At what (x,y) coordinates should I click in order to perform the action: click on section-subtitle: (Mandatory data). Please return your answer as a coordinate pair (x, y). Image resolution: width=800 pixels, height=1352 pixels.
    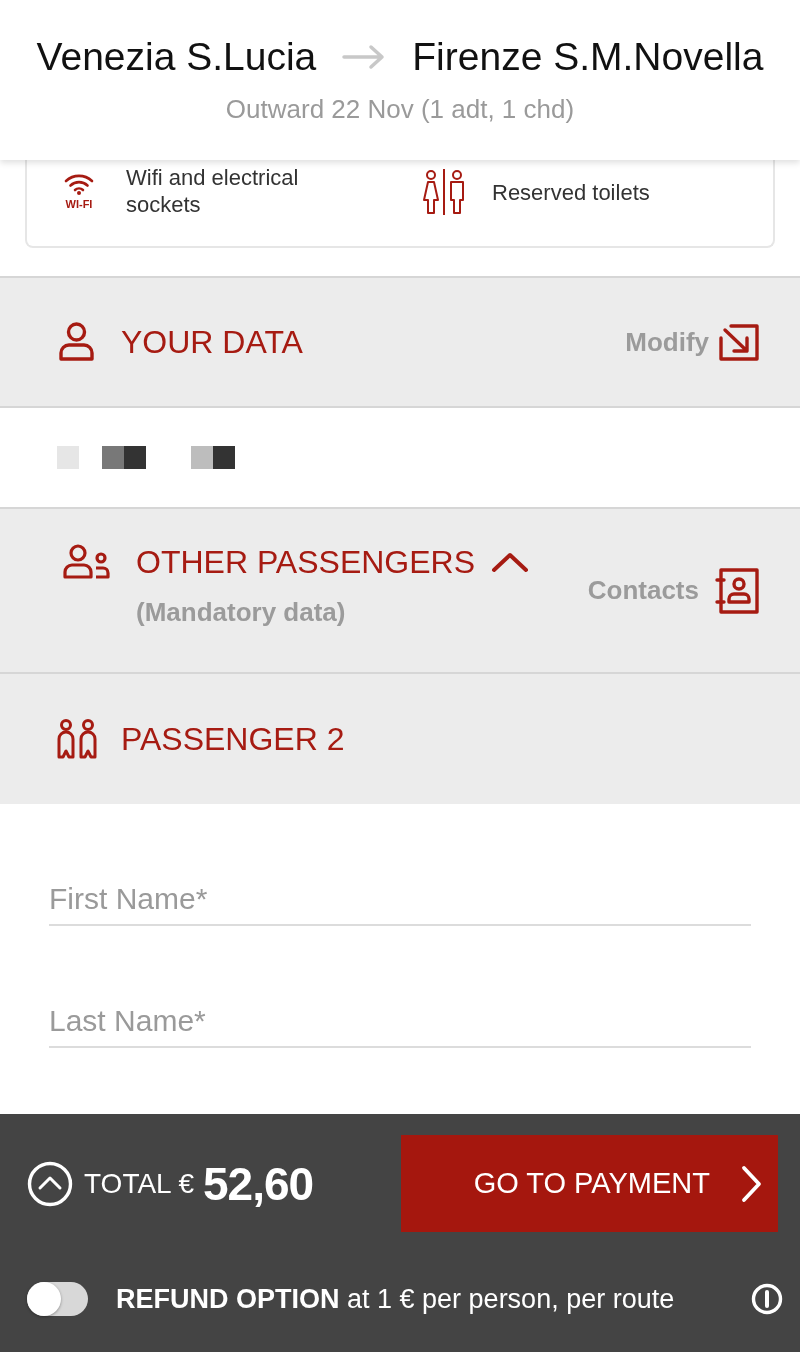
    Looking at the image, I should click on (241, 612).